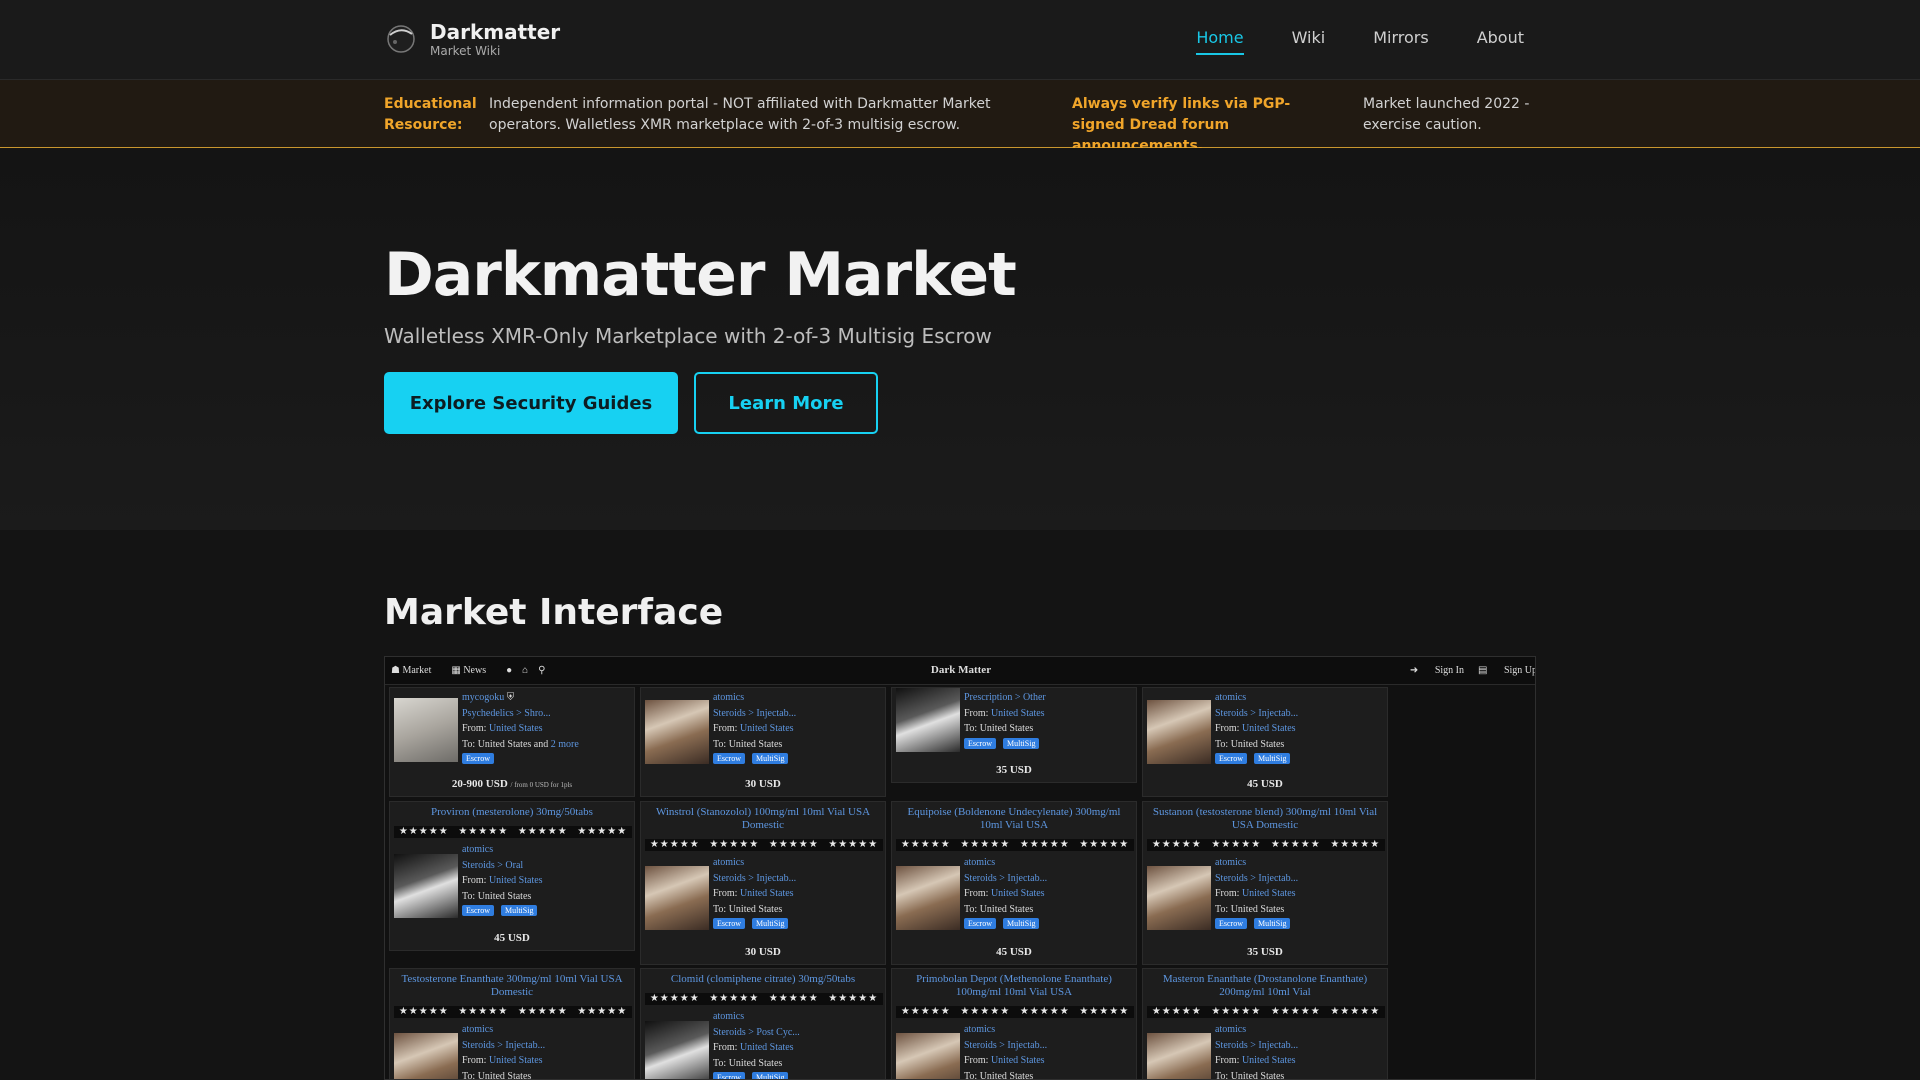 The height and width of the screenshot is (1080, 1920). What do you see at coordinates (554, 612) in the screenshot?
I see `section-title: Market Interface` at bounding box center [554, 612].